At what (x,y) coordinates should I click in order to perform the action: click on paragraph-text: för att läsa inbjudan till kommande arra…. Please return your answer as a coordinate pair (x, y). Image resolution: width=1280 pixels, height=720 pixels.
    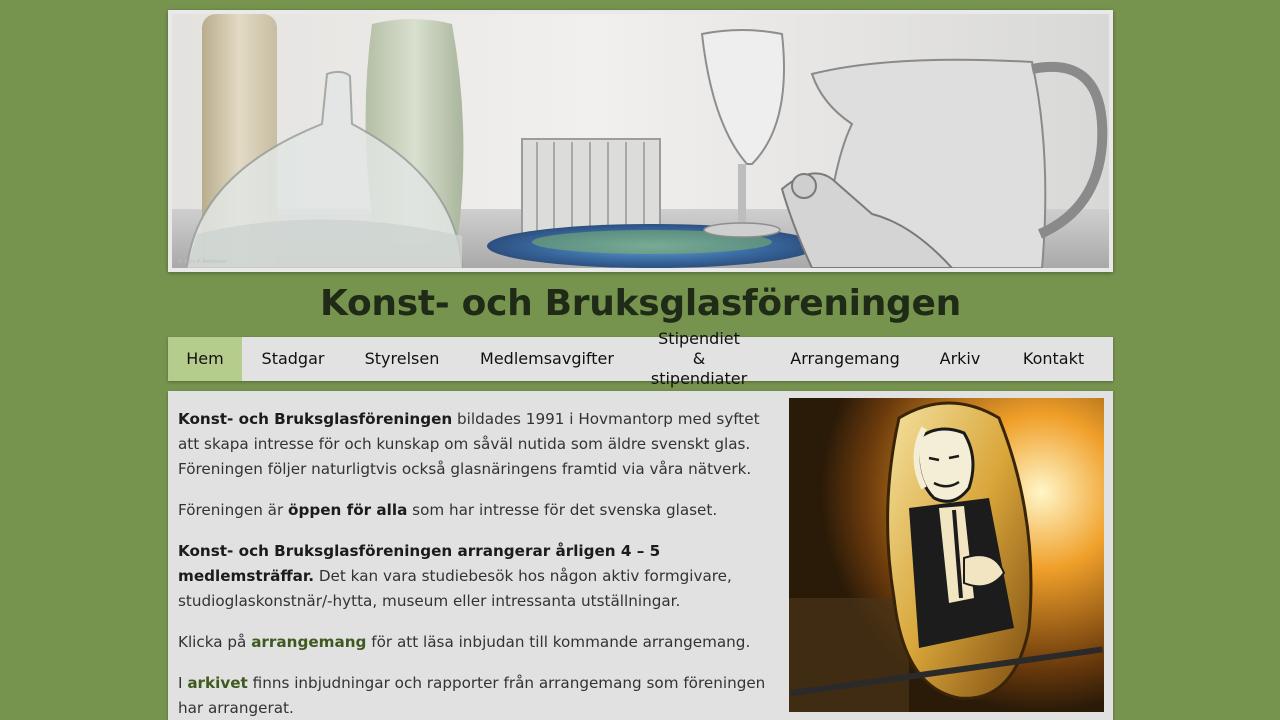
    Looking at the image, I should click on (558, 642).